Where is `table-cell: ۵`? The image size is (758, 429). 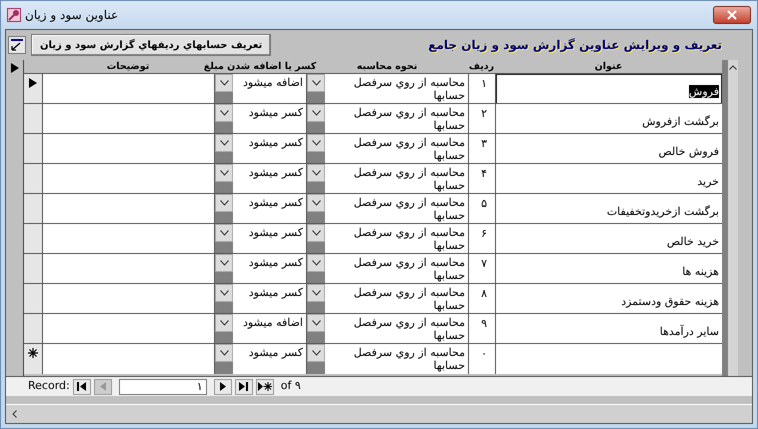 table-cell: ۵ is located at coordinates (481, 209).